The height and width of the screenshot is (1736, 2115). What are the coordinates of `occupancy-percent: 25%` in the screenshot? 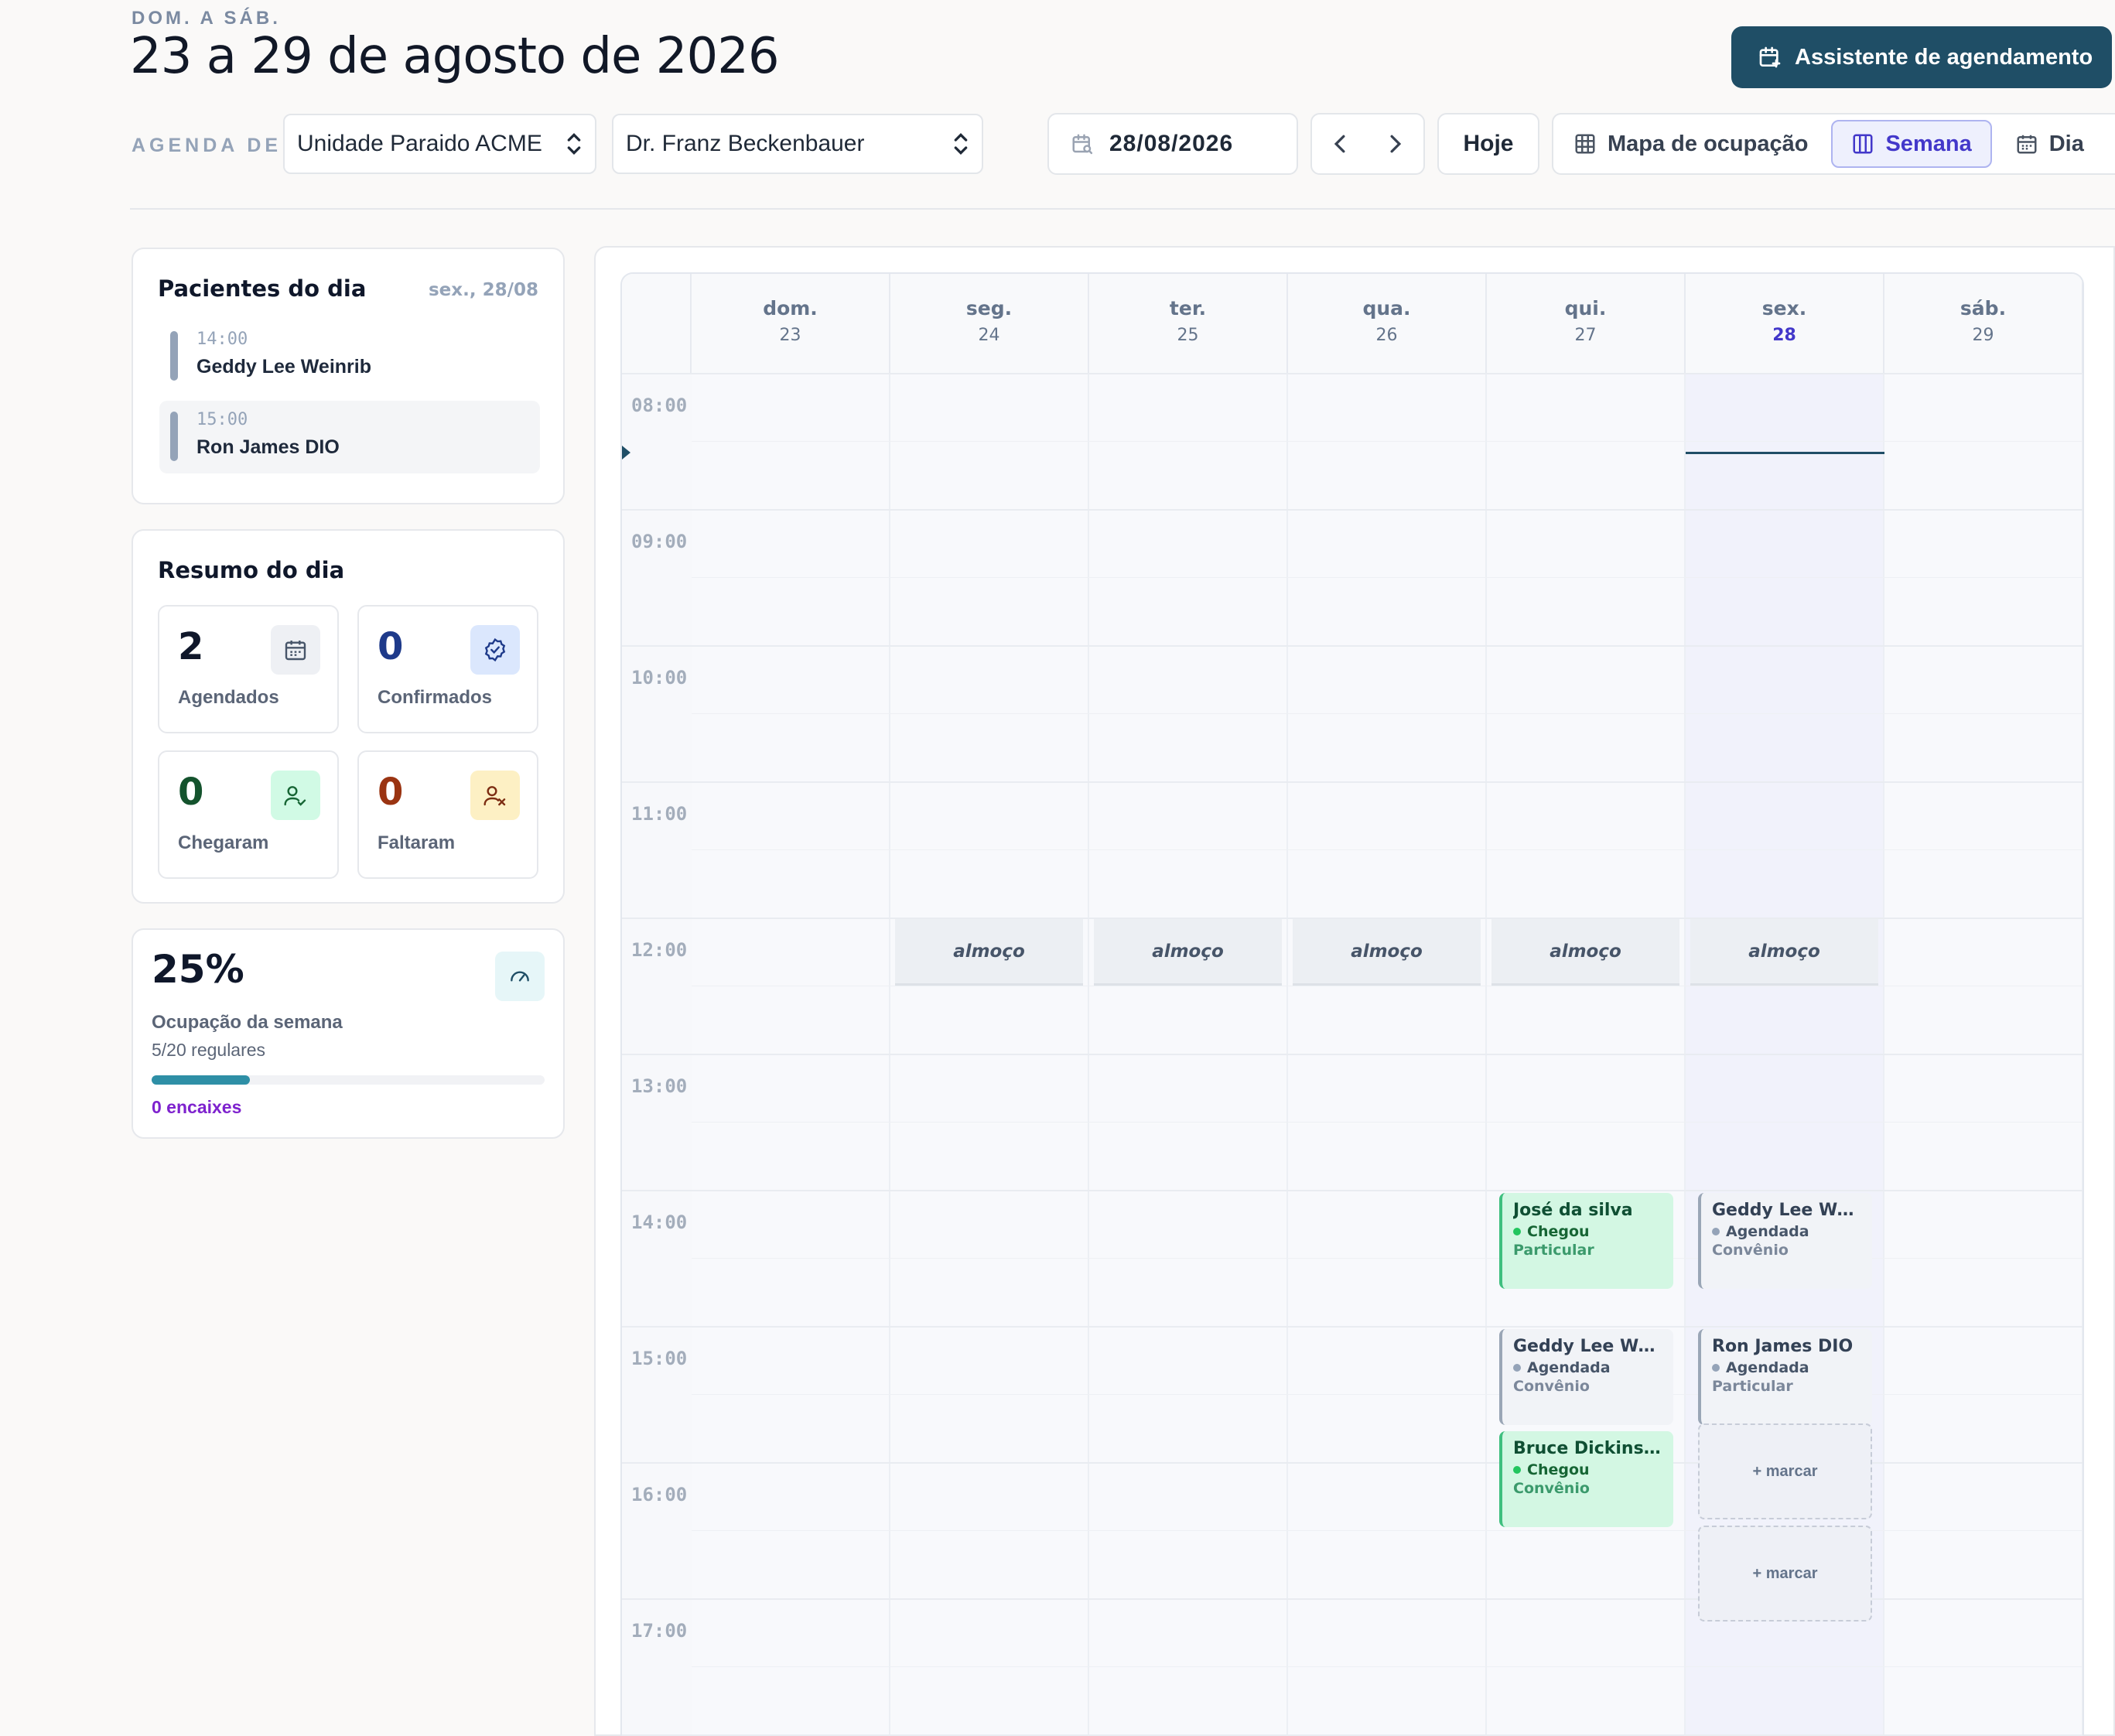 It's located at (198, 969).